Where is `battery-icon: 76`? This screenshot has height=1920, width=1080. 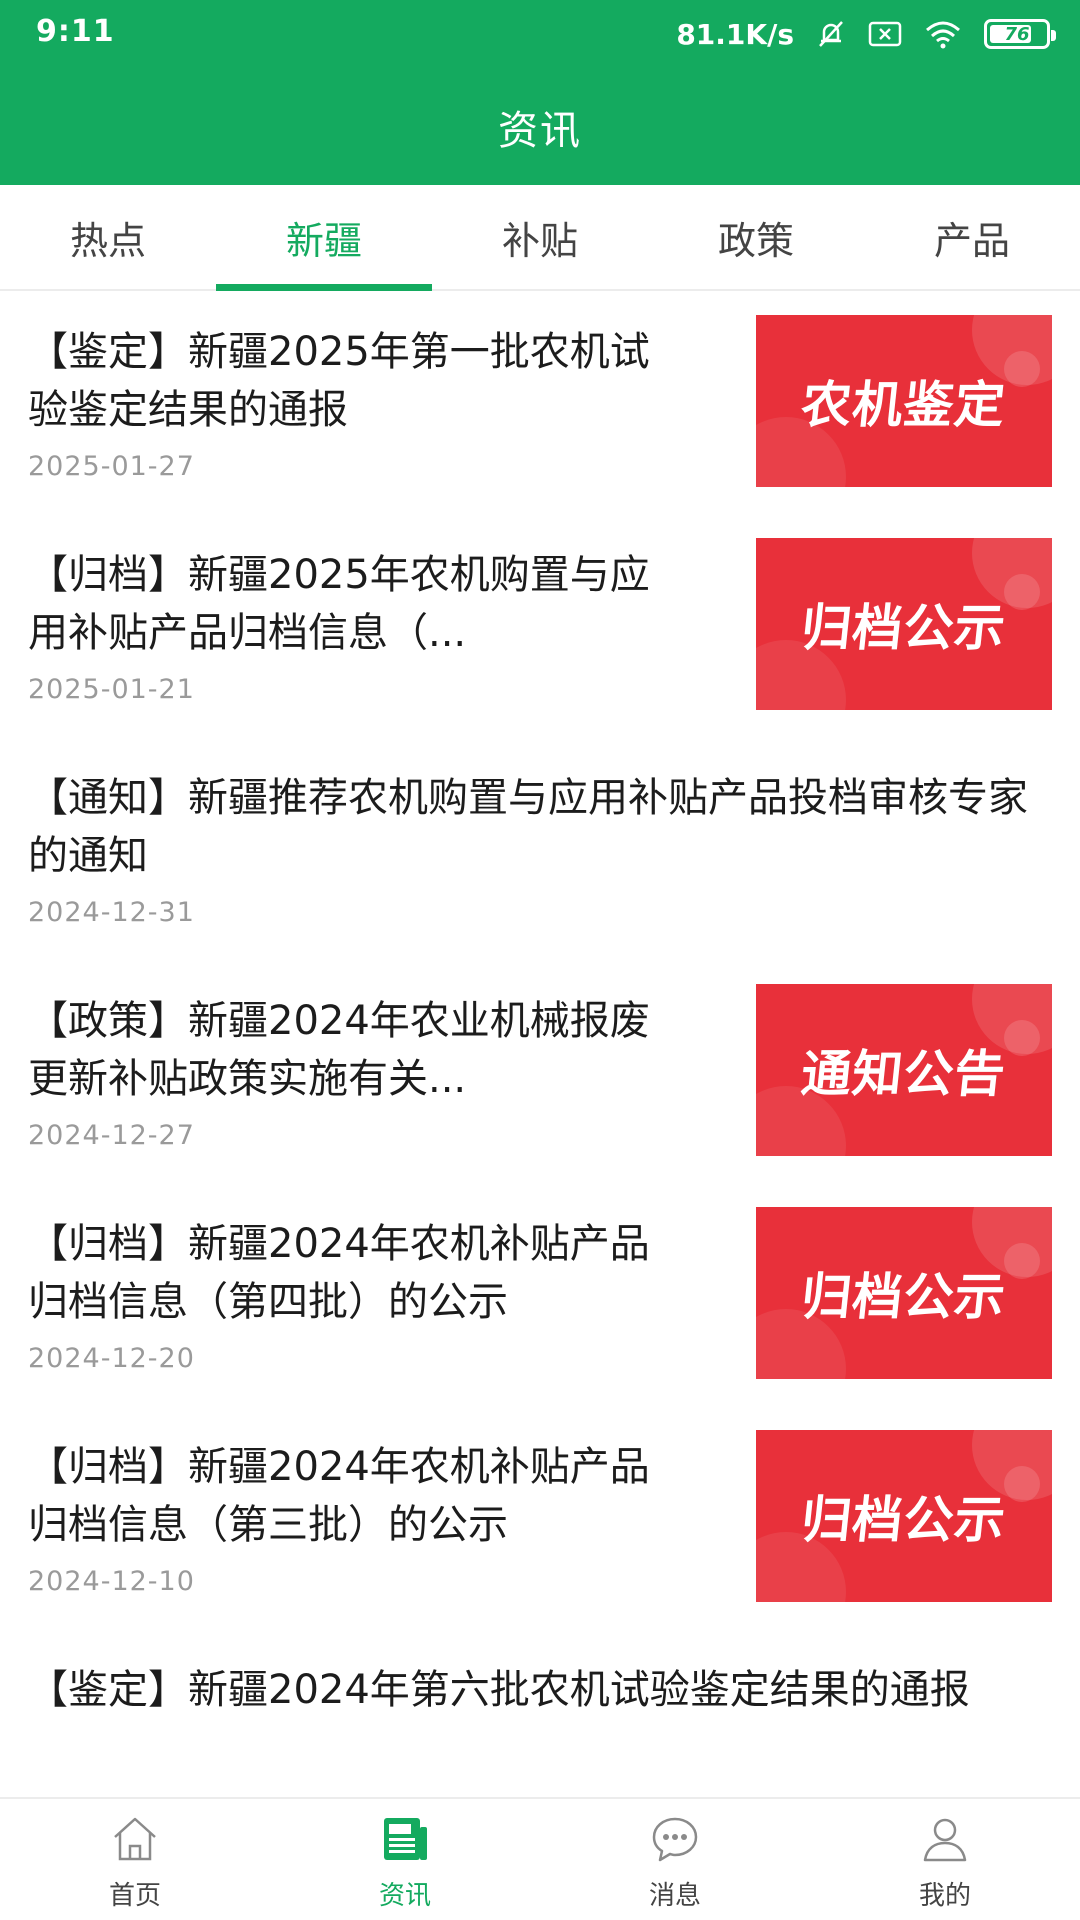 battery-icon: 76 is located at coordinates (1020, 34).